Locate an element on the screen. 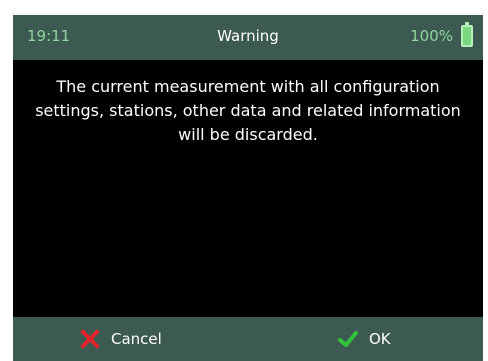  cancel-button: Cancel is located at coordinates (120, 339).